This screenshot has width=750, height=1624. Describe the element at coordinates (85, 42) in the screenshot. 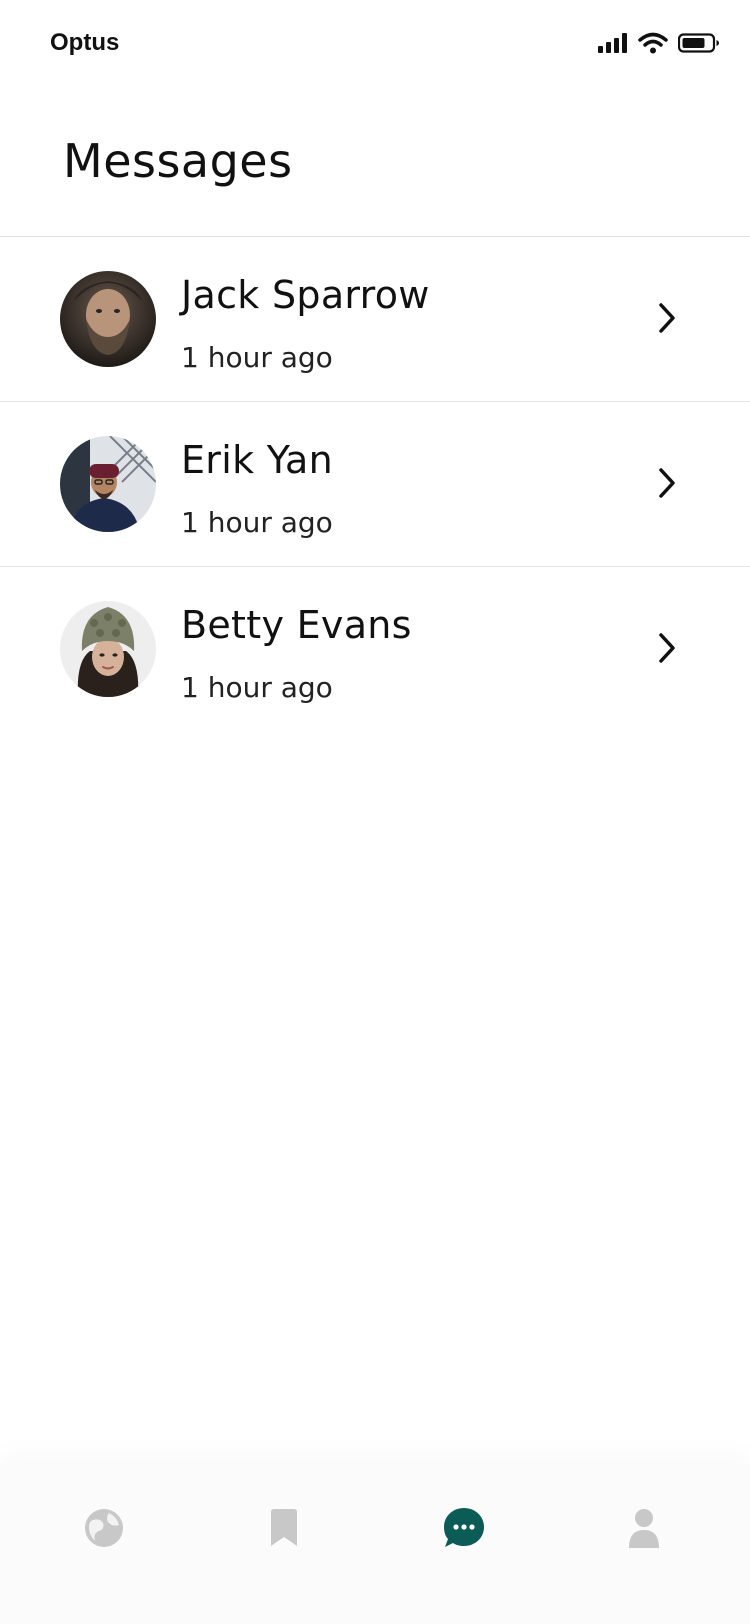

I see `carrier-name: Optus` at that location.